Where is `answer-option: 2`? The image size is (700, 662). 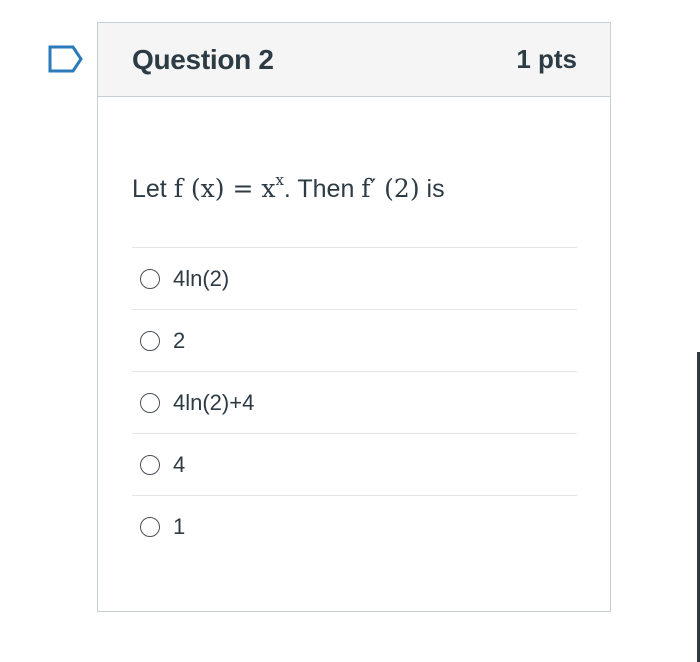 answer-option: 2 is located at coordinates (354, 341).